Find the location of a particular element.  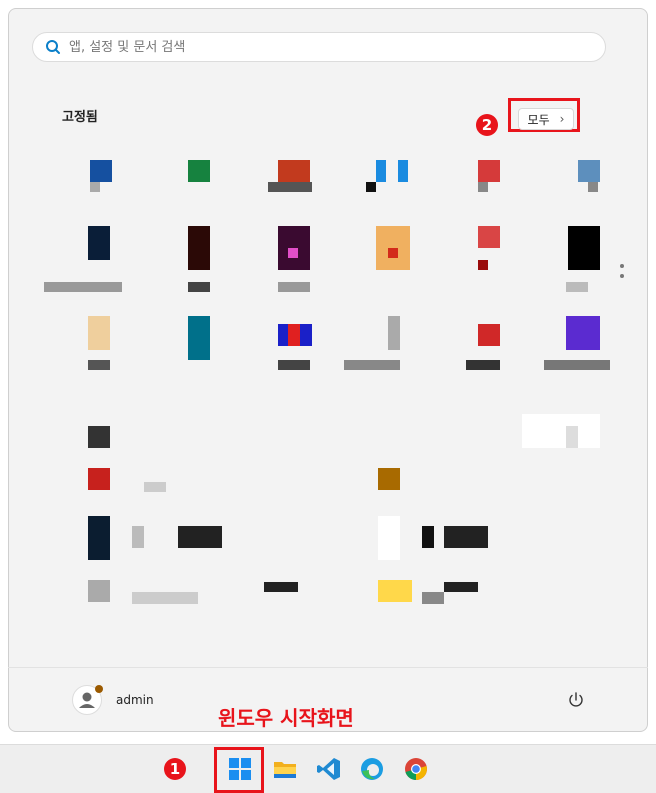

annotation-badge-1: 1 is located at coordinates (175, 769).